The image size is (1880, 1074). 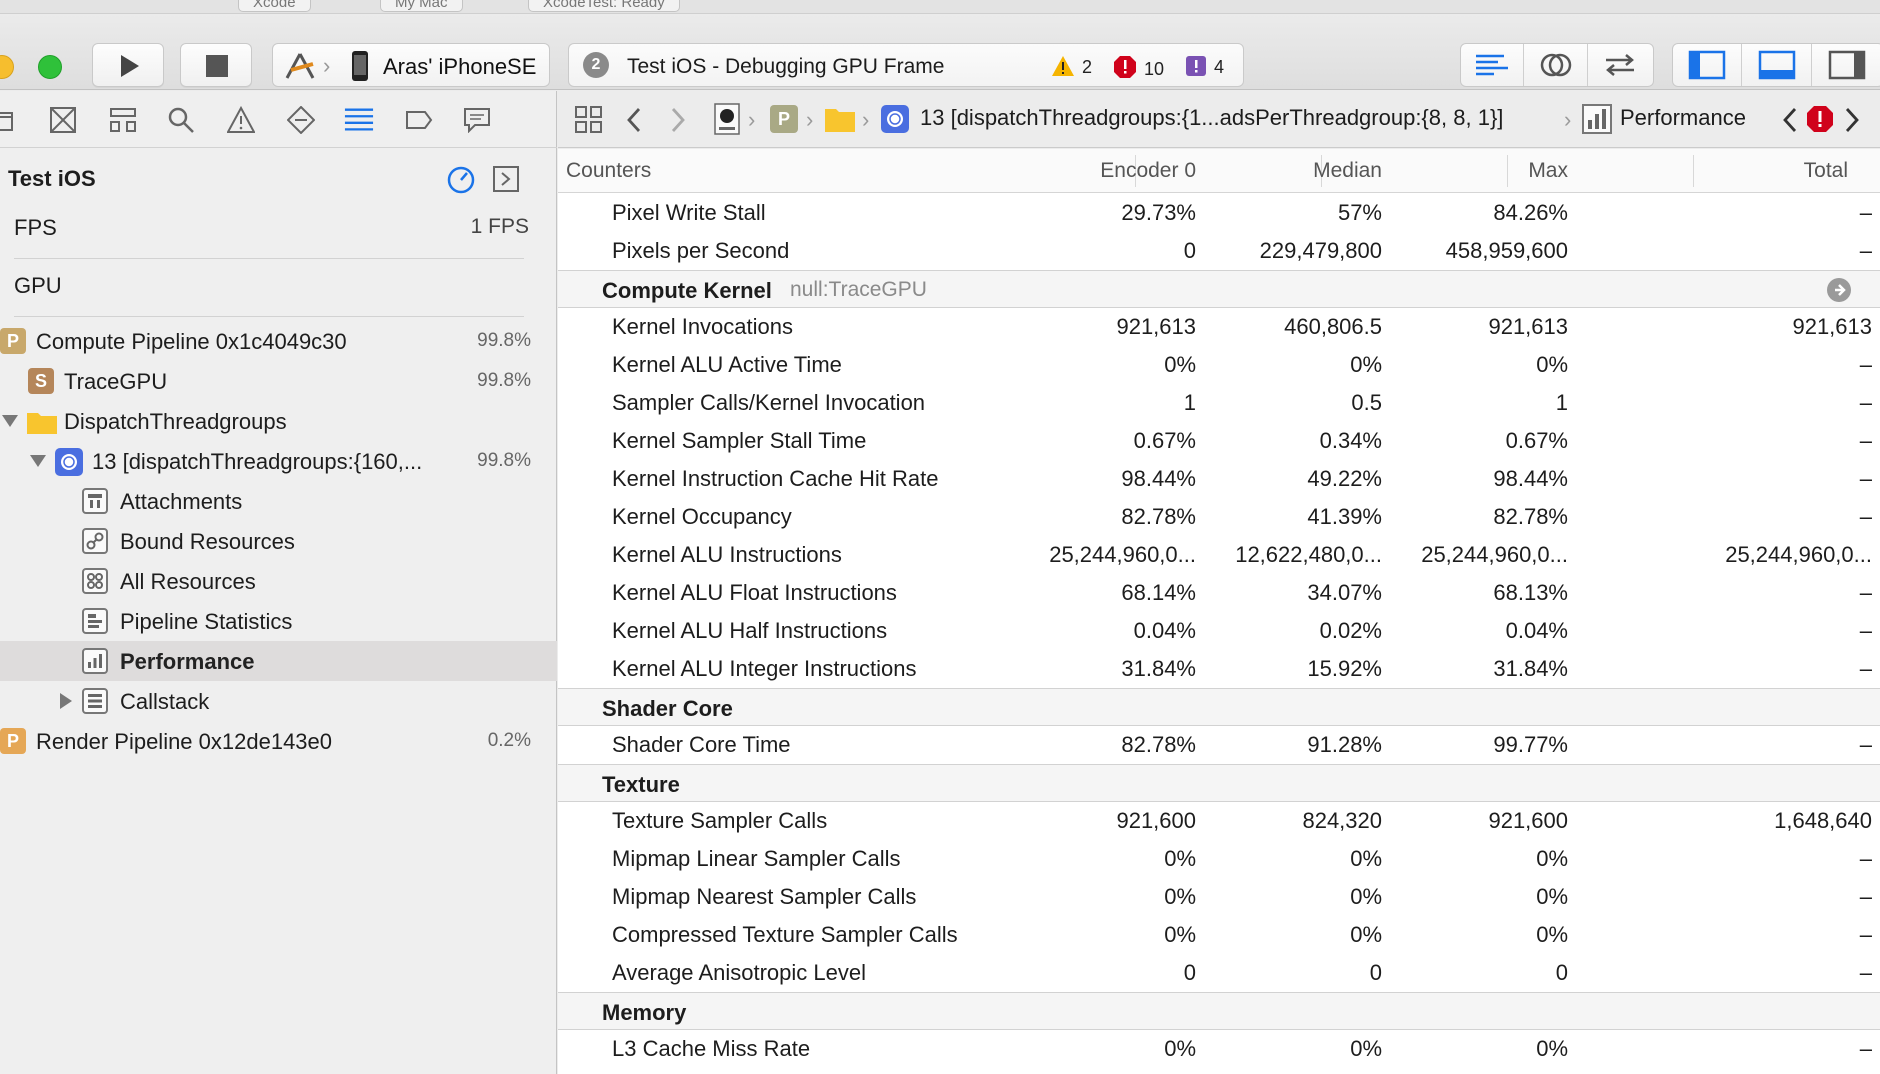 I want to click on section-header: Memory, so click(x=1219, y=1011).